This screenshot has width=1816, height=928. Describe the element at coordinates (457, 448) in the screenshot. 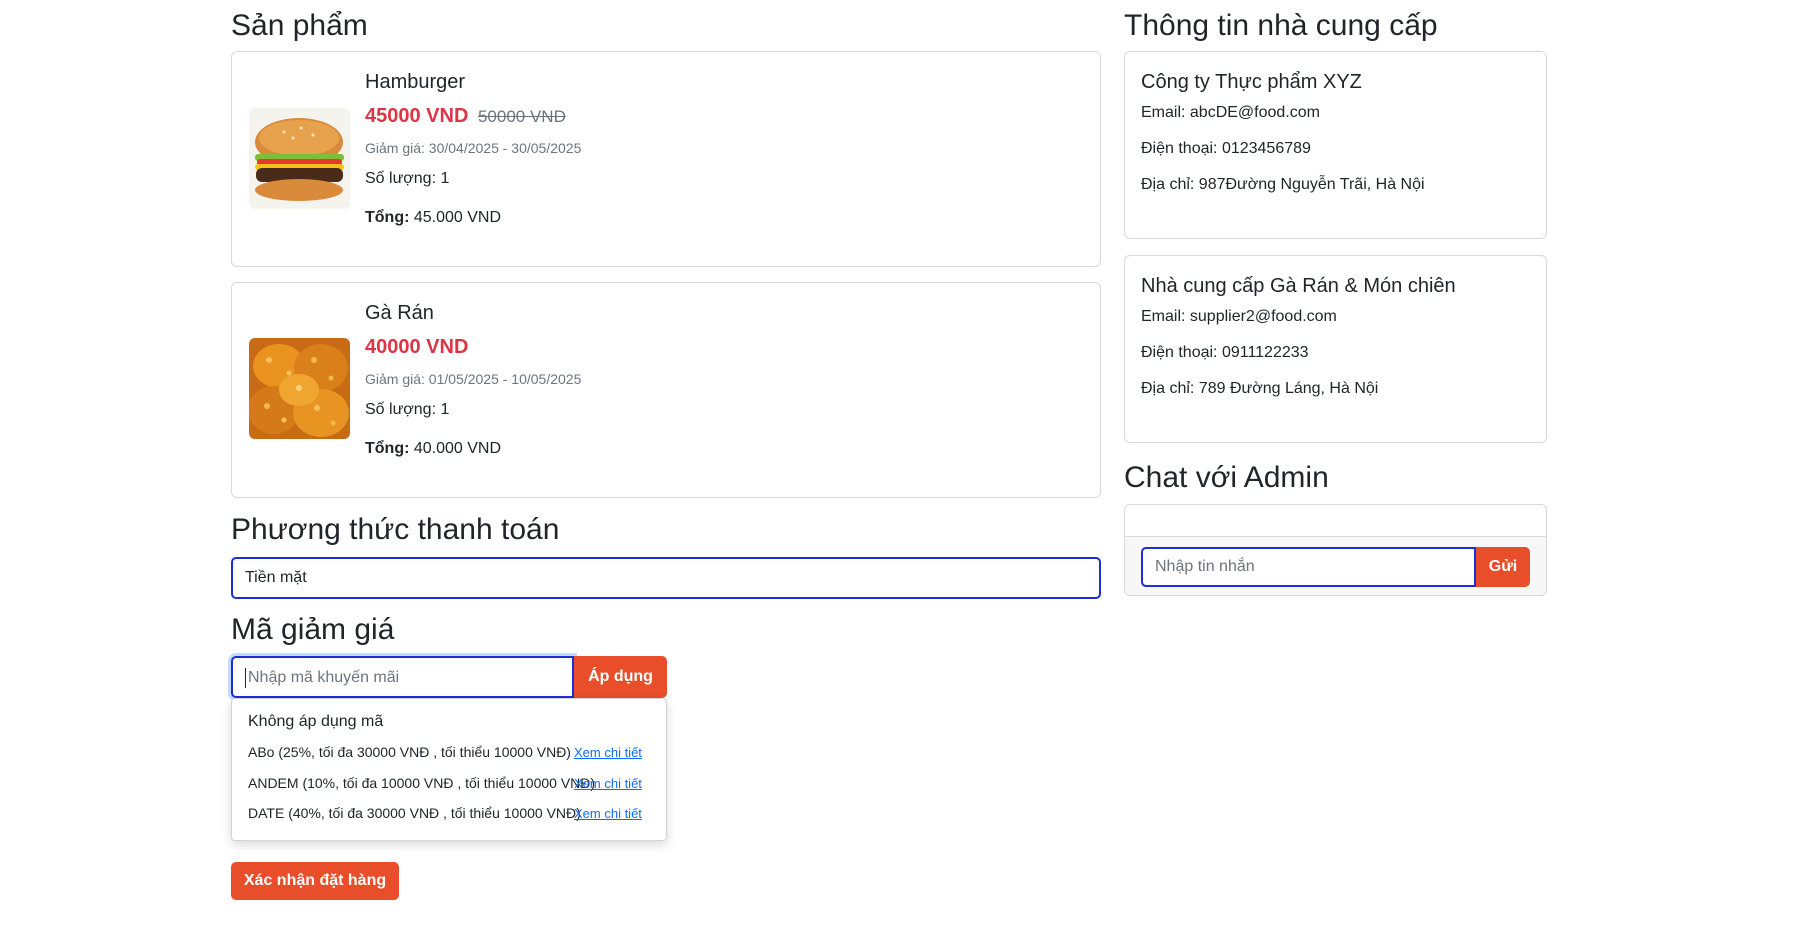

I see `total-value: 40.000 VND` at that location.